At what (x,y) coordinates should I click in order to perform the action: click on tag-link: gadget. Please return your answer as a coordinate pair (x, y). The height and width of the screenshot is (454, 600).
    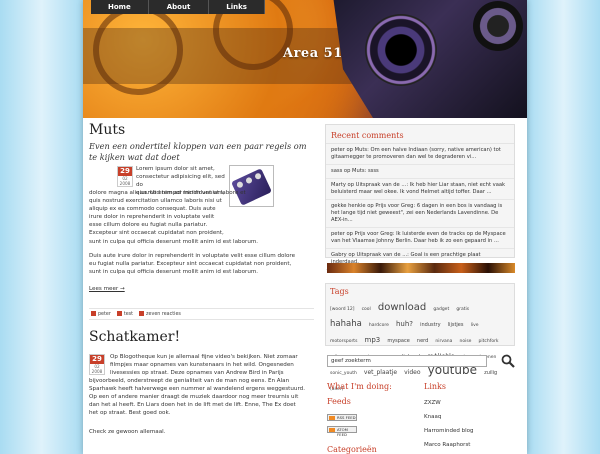
    Looking at the image, I should click on (441, 309).